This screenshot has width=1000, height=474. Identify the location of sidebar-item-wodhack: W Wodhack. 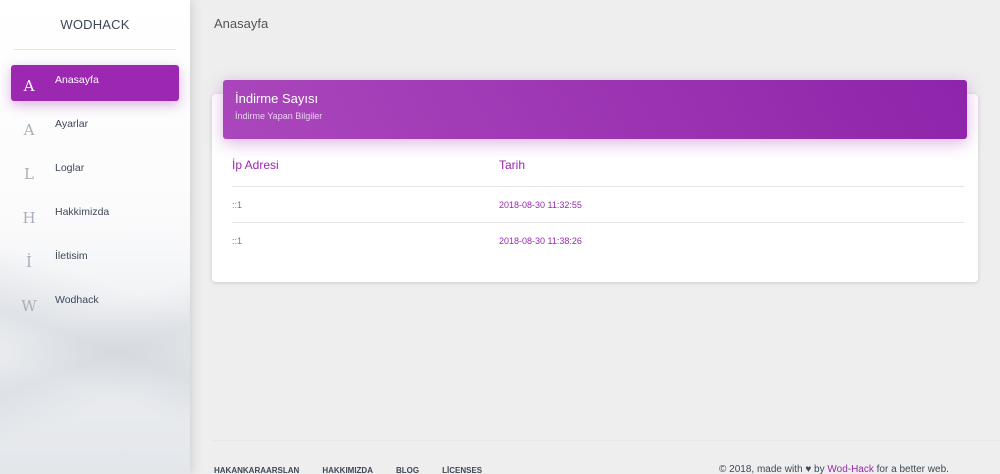
(95, 303).